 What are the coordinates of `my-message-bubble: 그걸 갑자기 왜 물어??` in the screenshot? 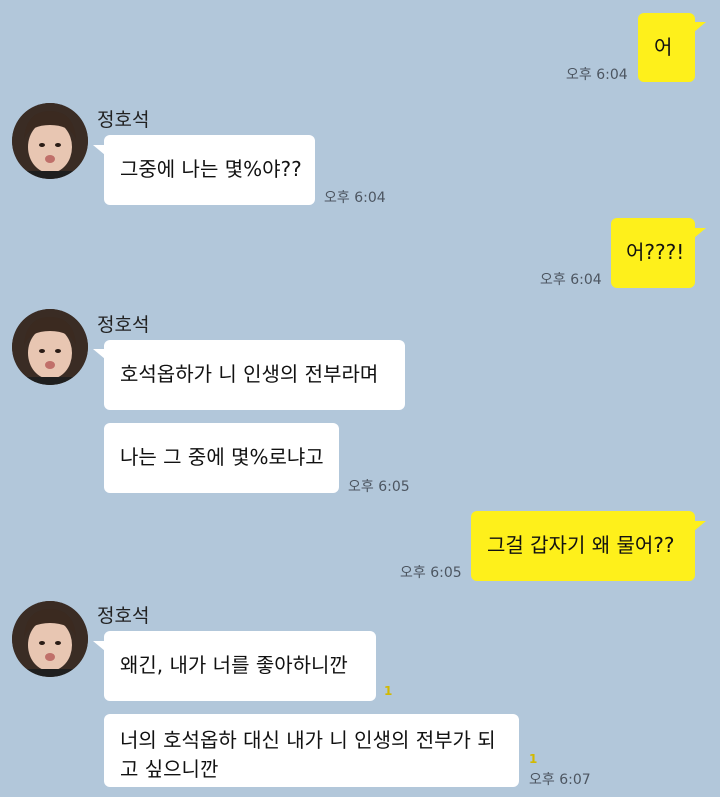 It's located at (583, 546).